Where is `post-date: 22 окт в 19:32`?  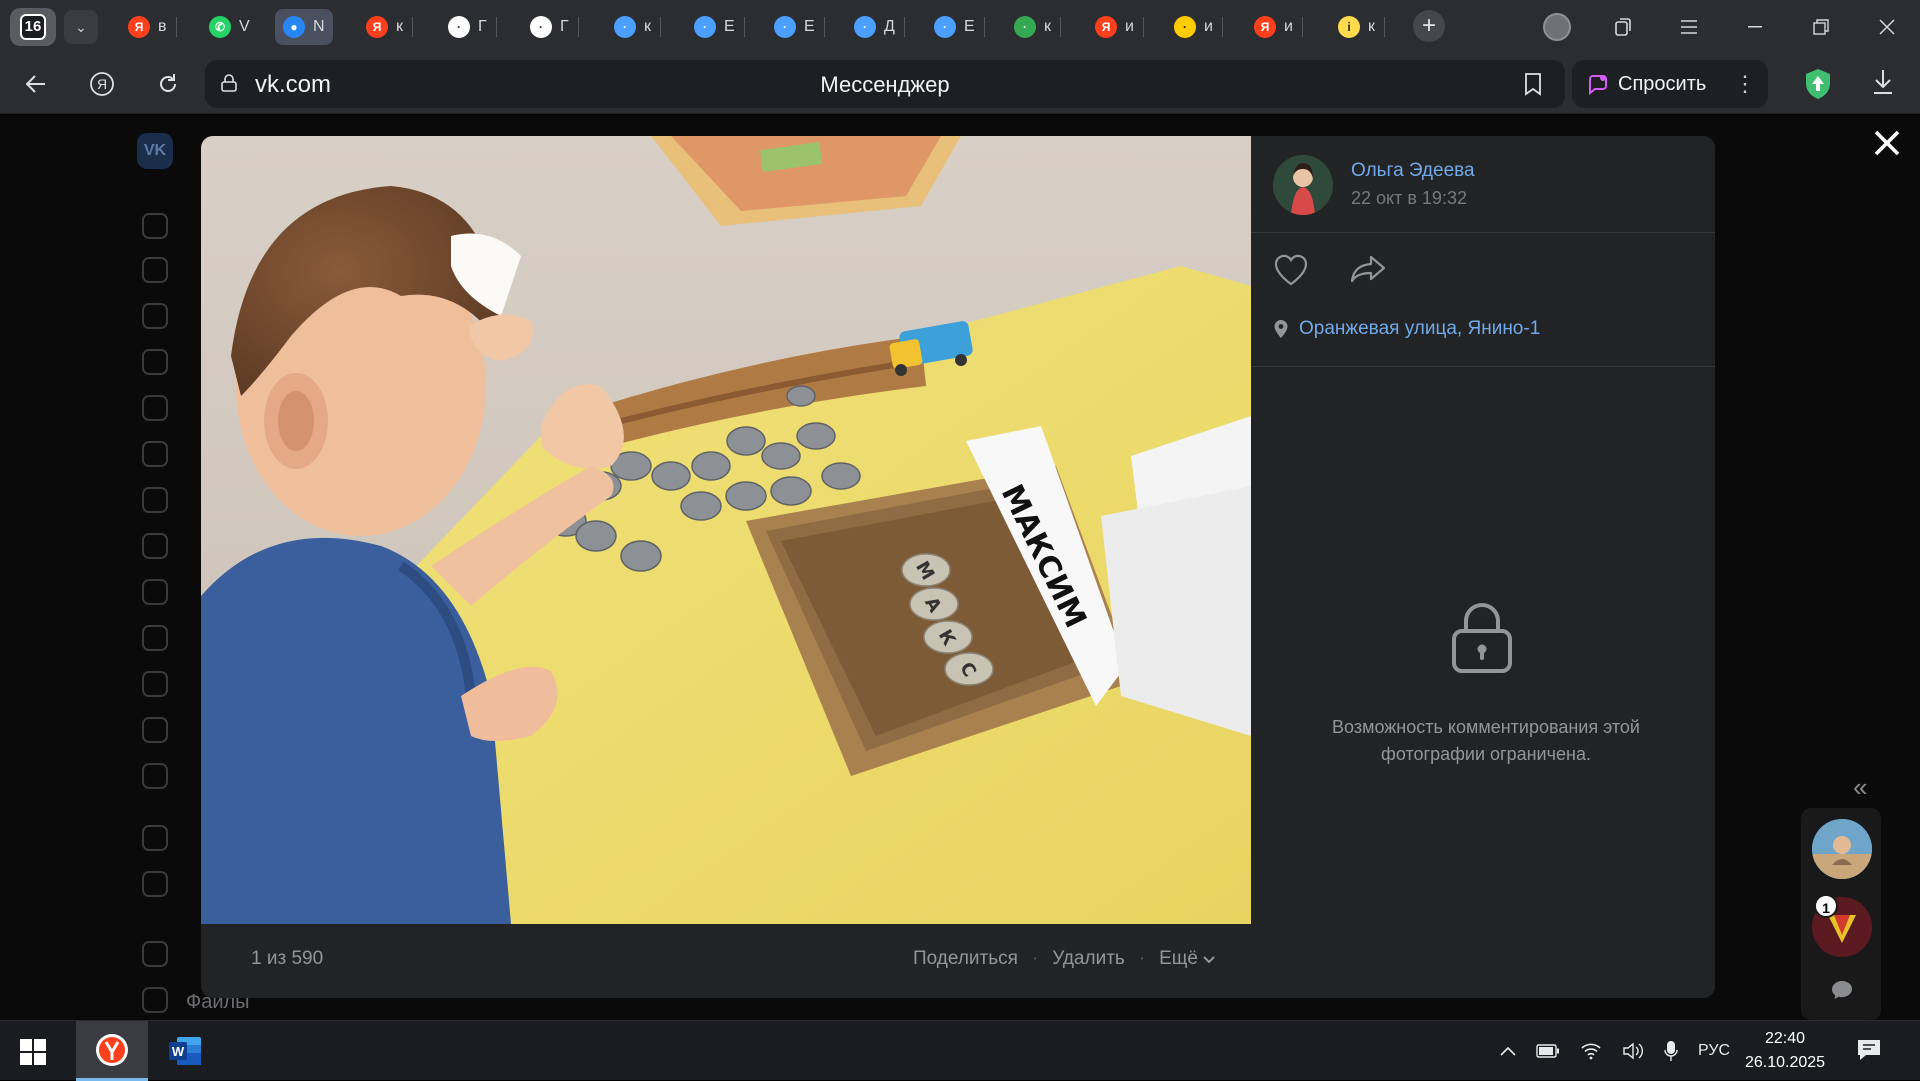
post-date: 22 окт в 19:32 is located at coordinates (1409, 198).